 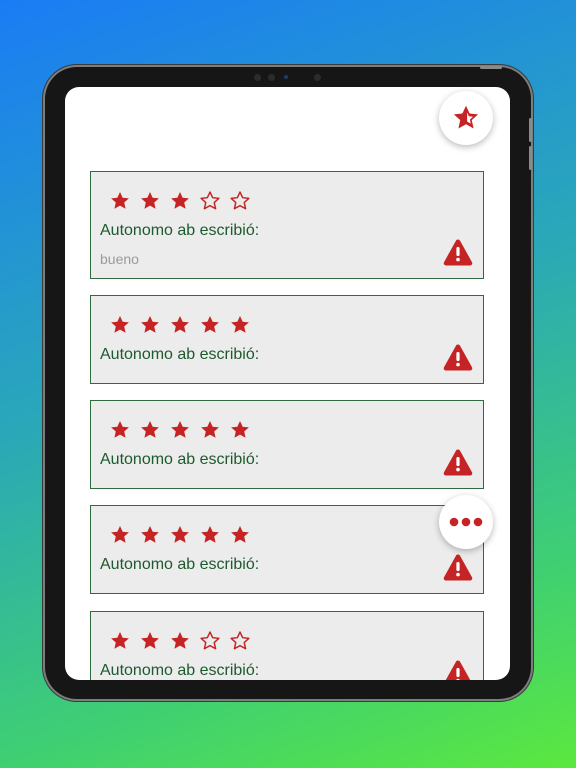 I want to click on more-options-button, so click(x=466, y=522).